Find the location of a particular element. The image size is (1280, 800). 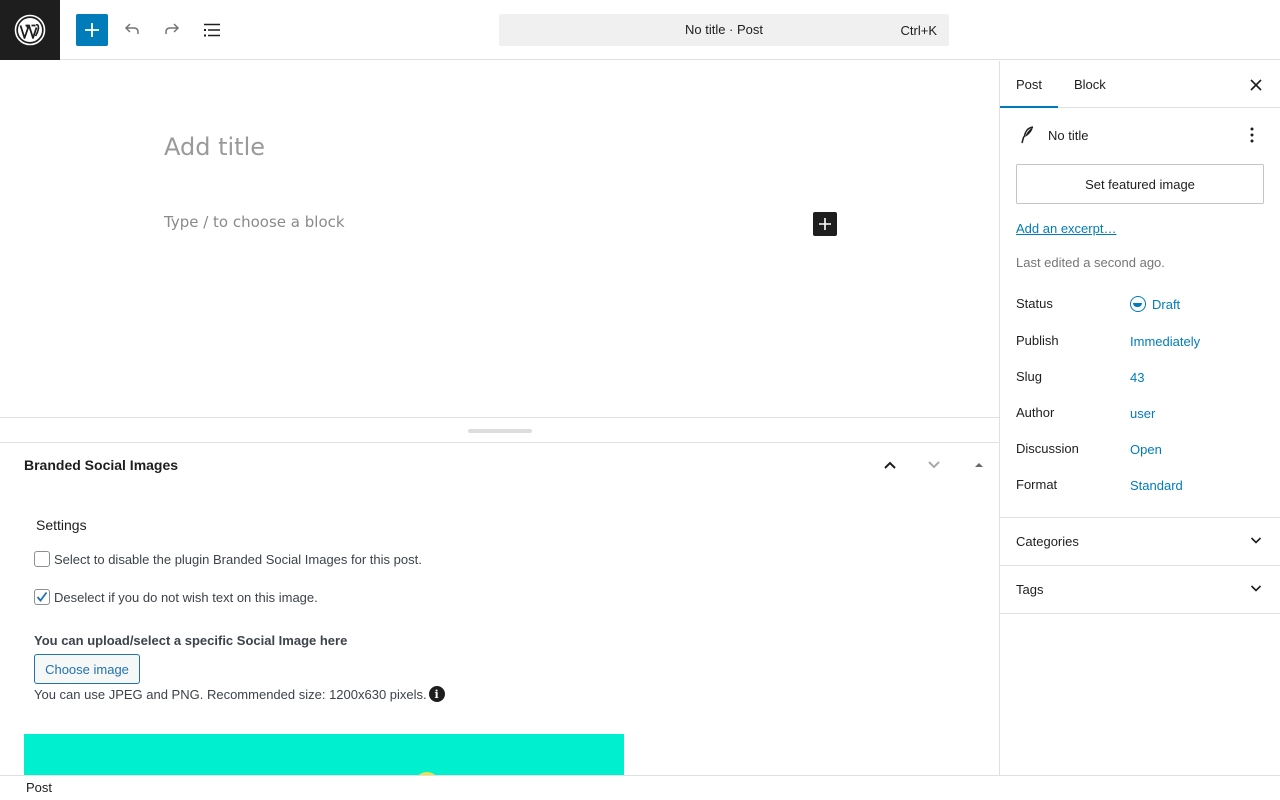

add-block-button is located at coordinates (825, 224).